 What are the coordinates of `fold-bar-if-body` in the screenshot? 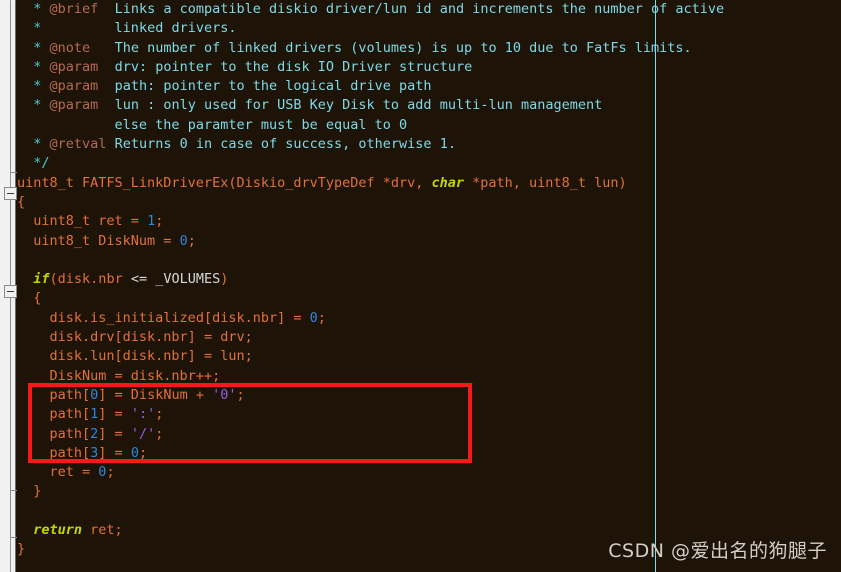 It's located at (10, 394).